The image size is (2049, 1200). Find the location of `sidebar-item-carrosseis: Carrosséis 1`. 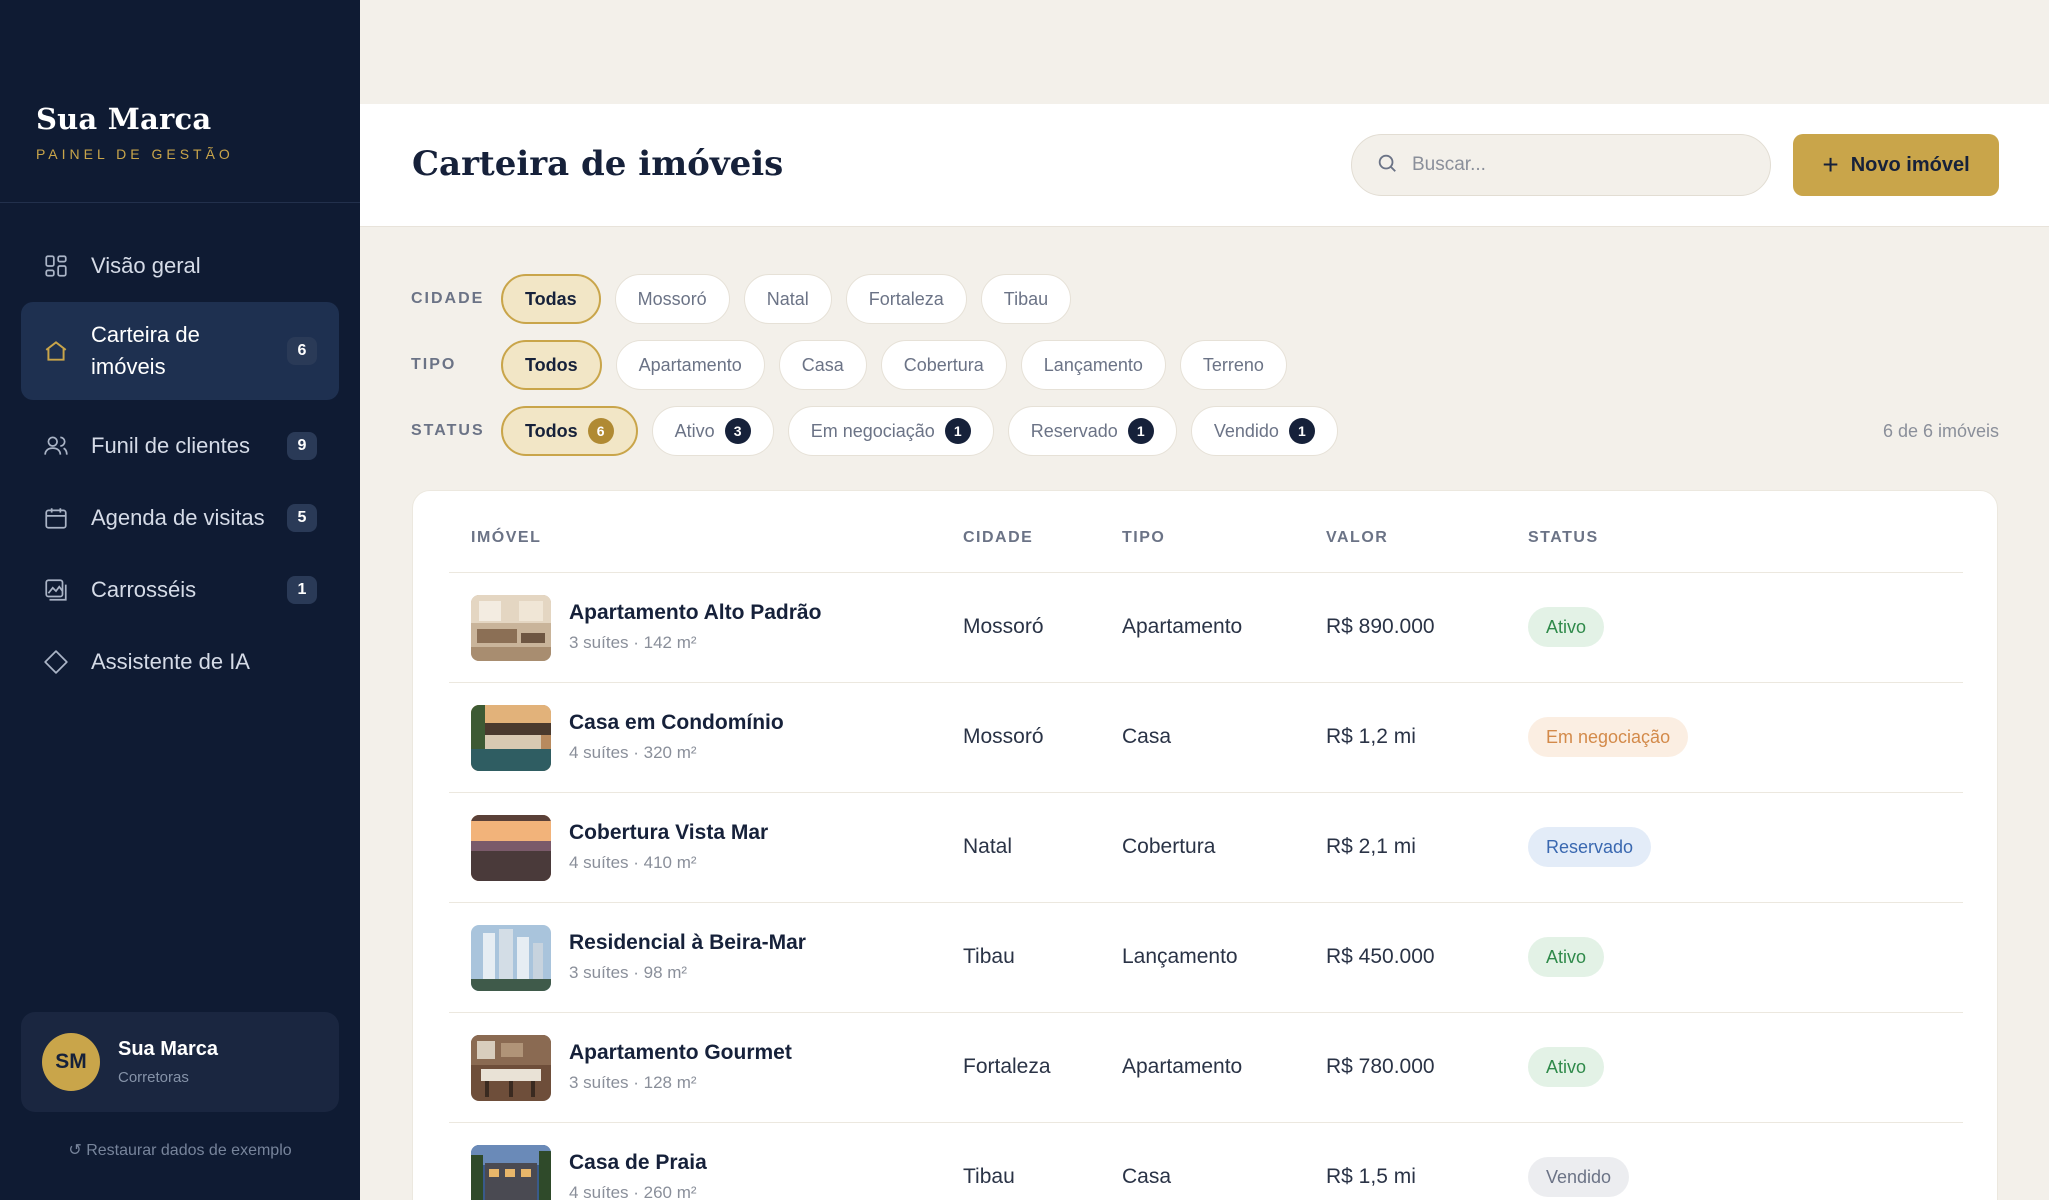

sidebar-item-carrosseis: Carrosséis 1 is located at coordinates (180, 590).